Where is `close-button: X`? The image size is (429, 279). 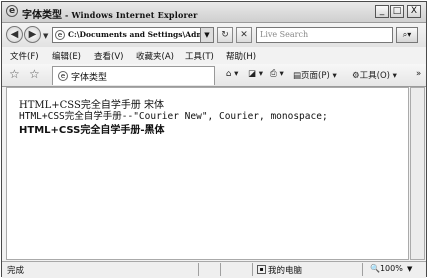 close-button: X is located at coordinates (414, 11).